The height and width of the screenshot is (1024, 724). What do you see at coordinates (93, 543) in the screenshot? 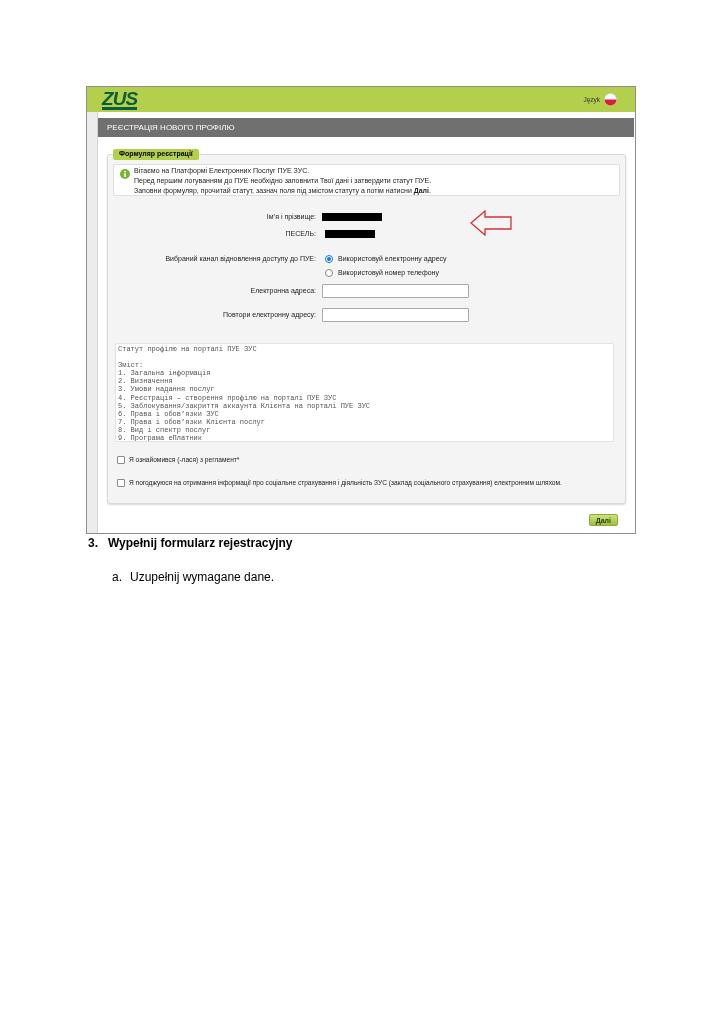
I see `step-number: 3.` at bounding box center [93, 543].